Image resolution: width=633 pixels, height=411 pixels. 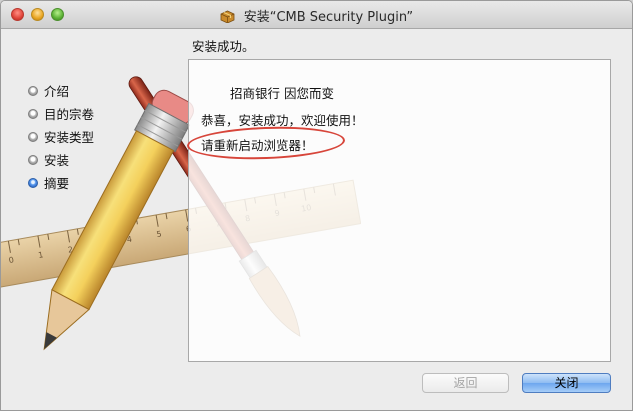 I want to click on step-label: 目的宗卷, so click(x=69, y=114).